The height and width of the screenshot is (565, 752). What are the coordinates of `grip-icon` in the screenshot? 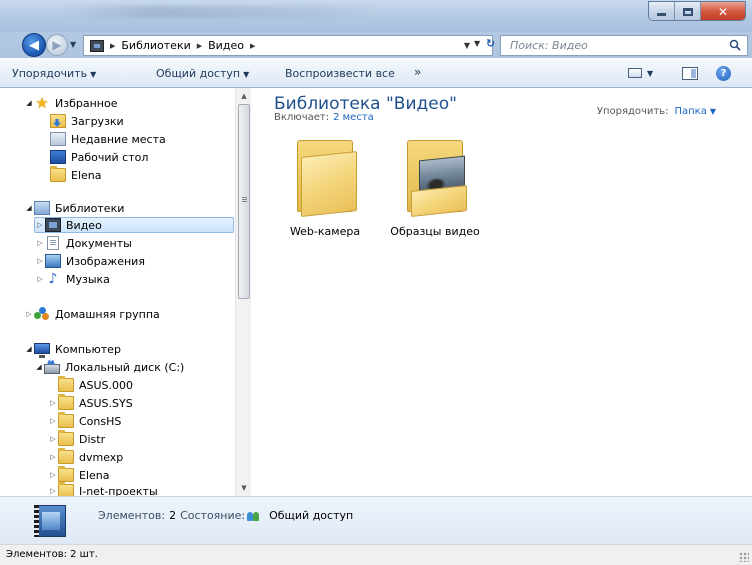 It's located at (244, 200).